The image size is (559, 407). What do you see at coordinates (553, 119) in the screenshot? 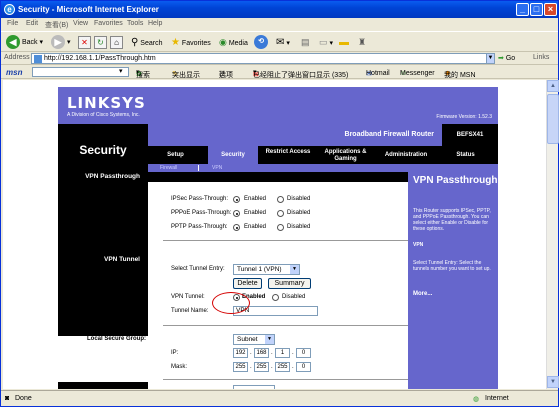
I see `scroll-thumb` at bounding box center [553, 119].